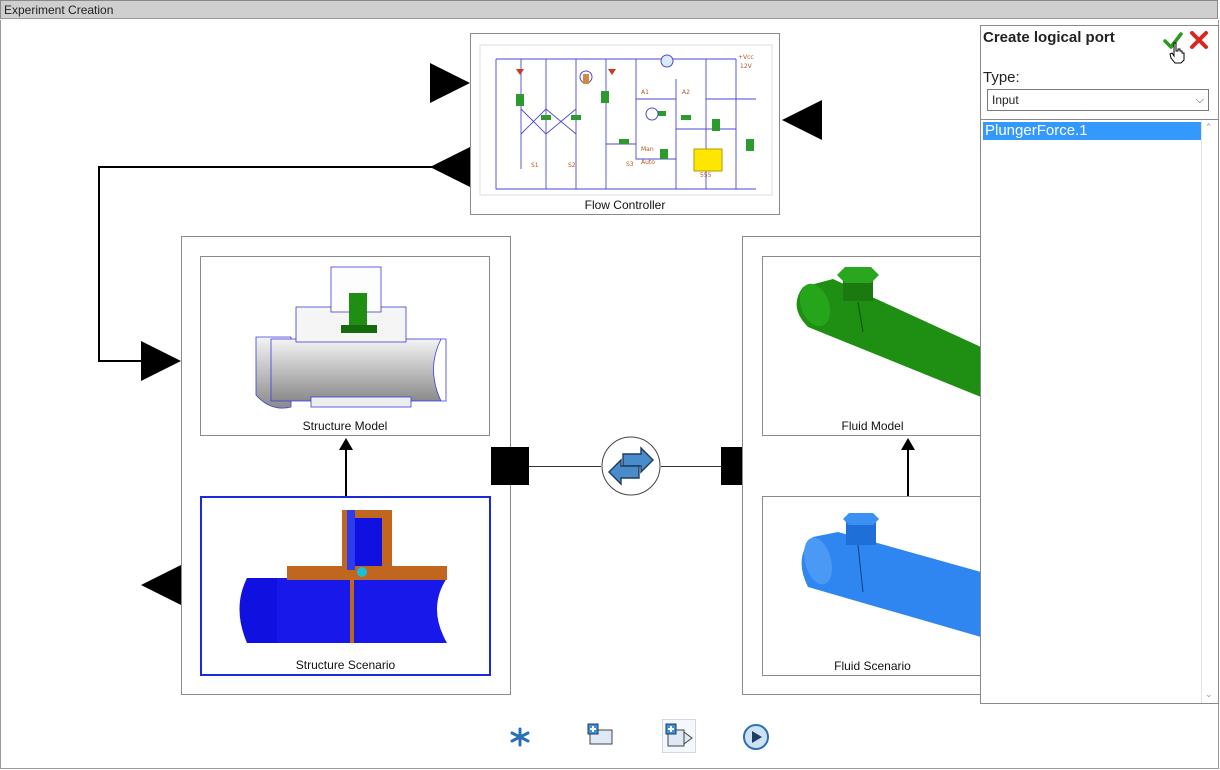 The image size is (1220, 770). What do you see at coordinates (609, 9) in the screenshot?
I see `window-title-bar: Experiment Creation` at bounding box center [609, 9].